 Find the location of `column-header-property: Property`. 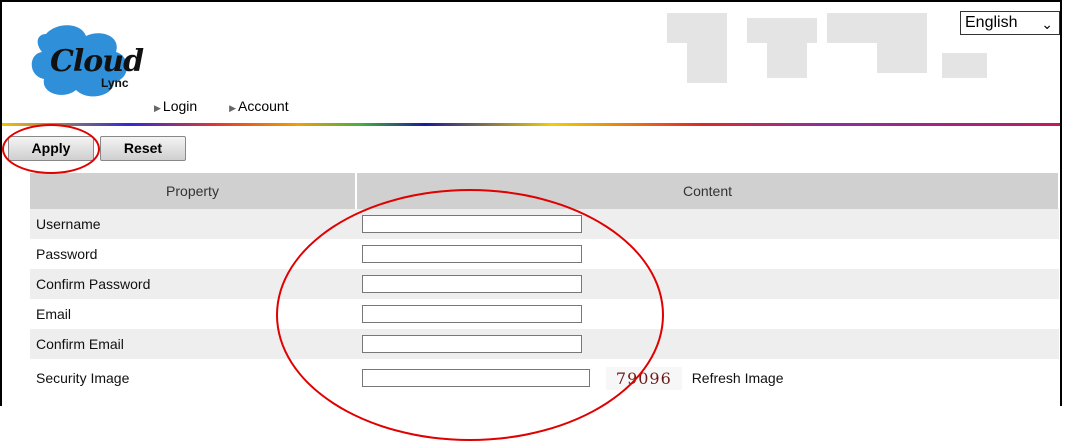

column-header-property: Property is located at coordinates (193, 191).